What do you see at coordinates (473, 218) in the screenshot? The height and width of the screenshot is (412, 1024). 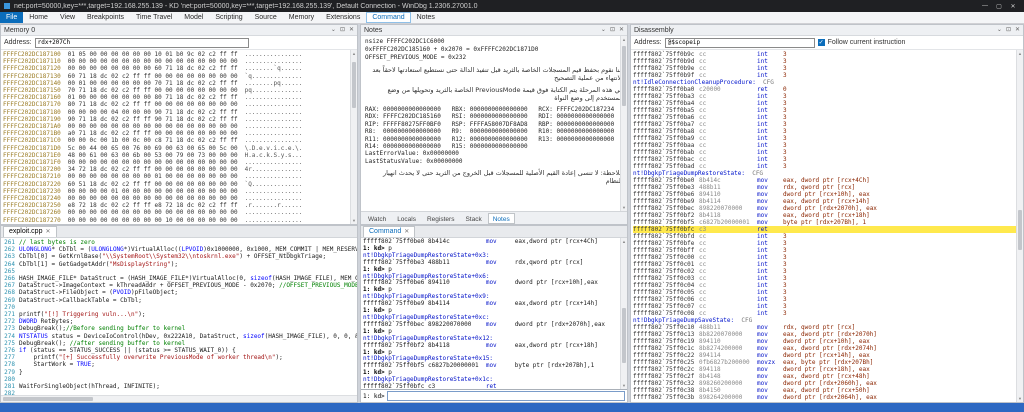 I see `bottom-tab-stack: Stack` at bounding box center [473, 218].